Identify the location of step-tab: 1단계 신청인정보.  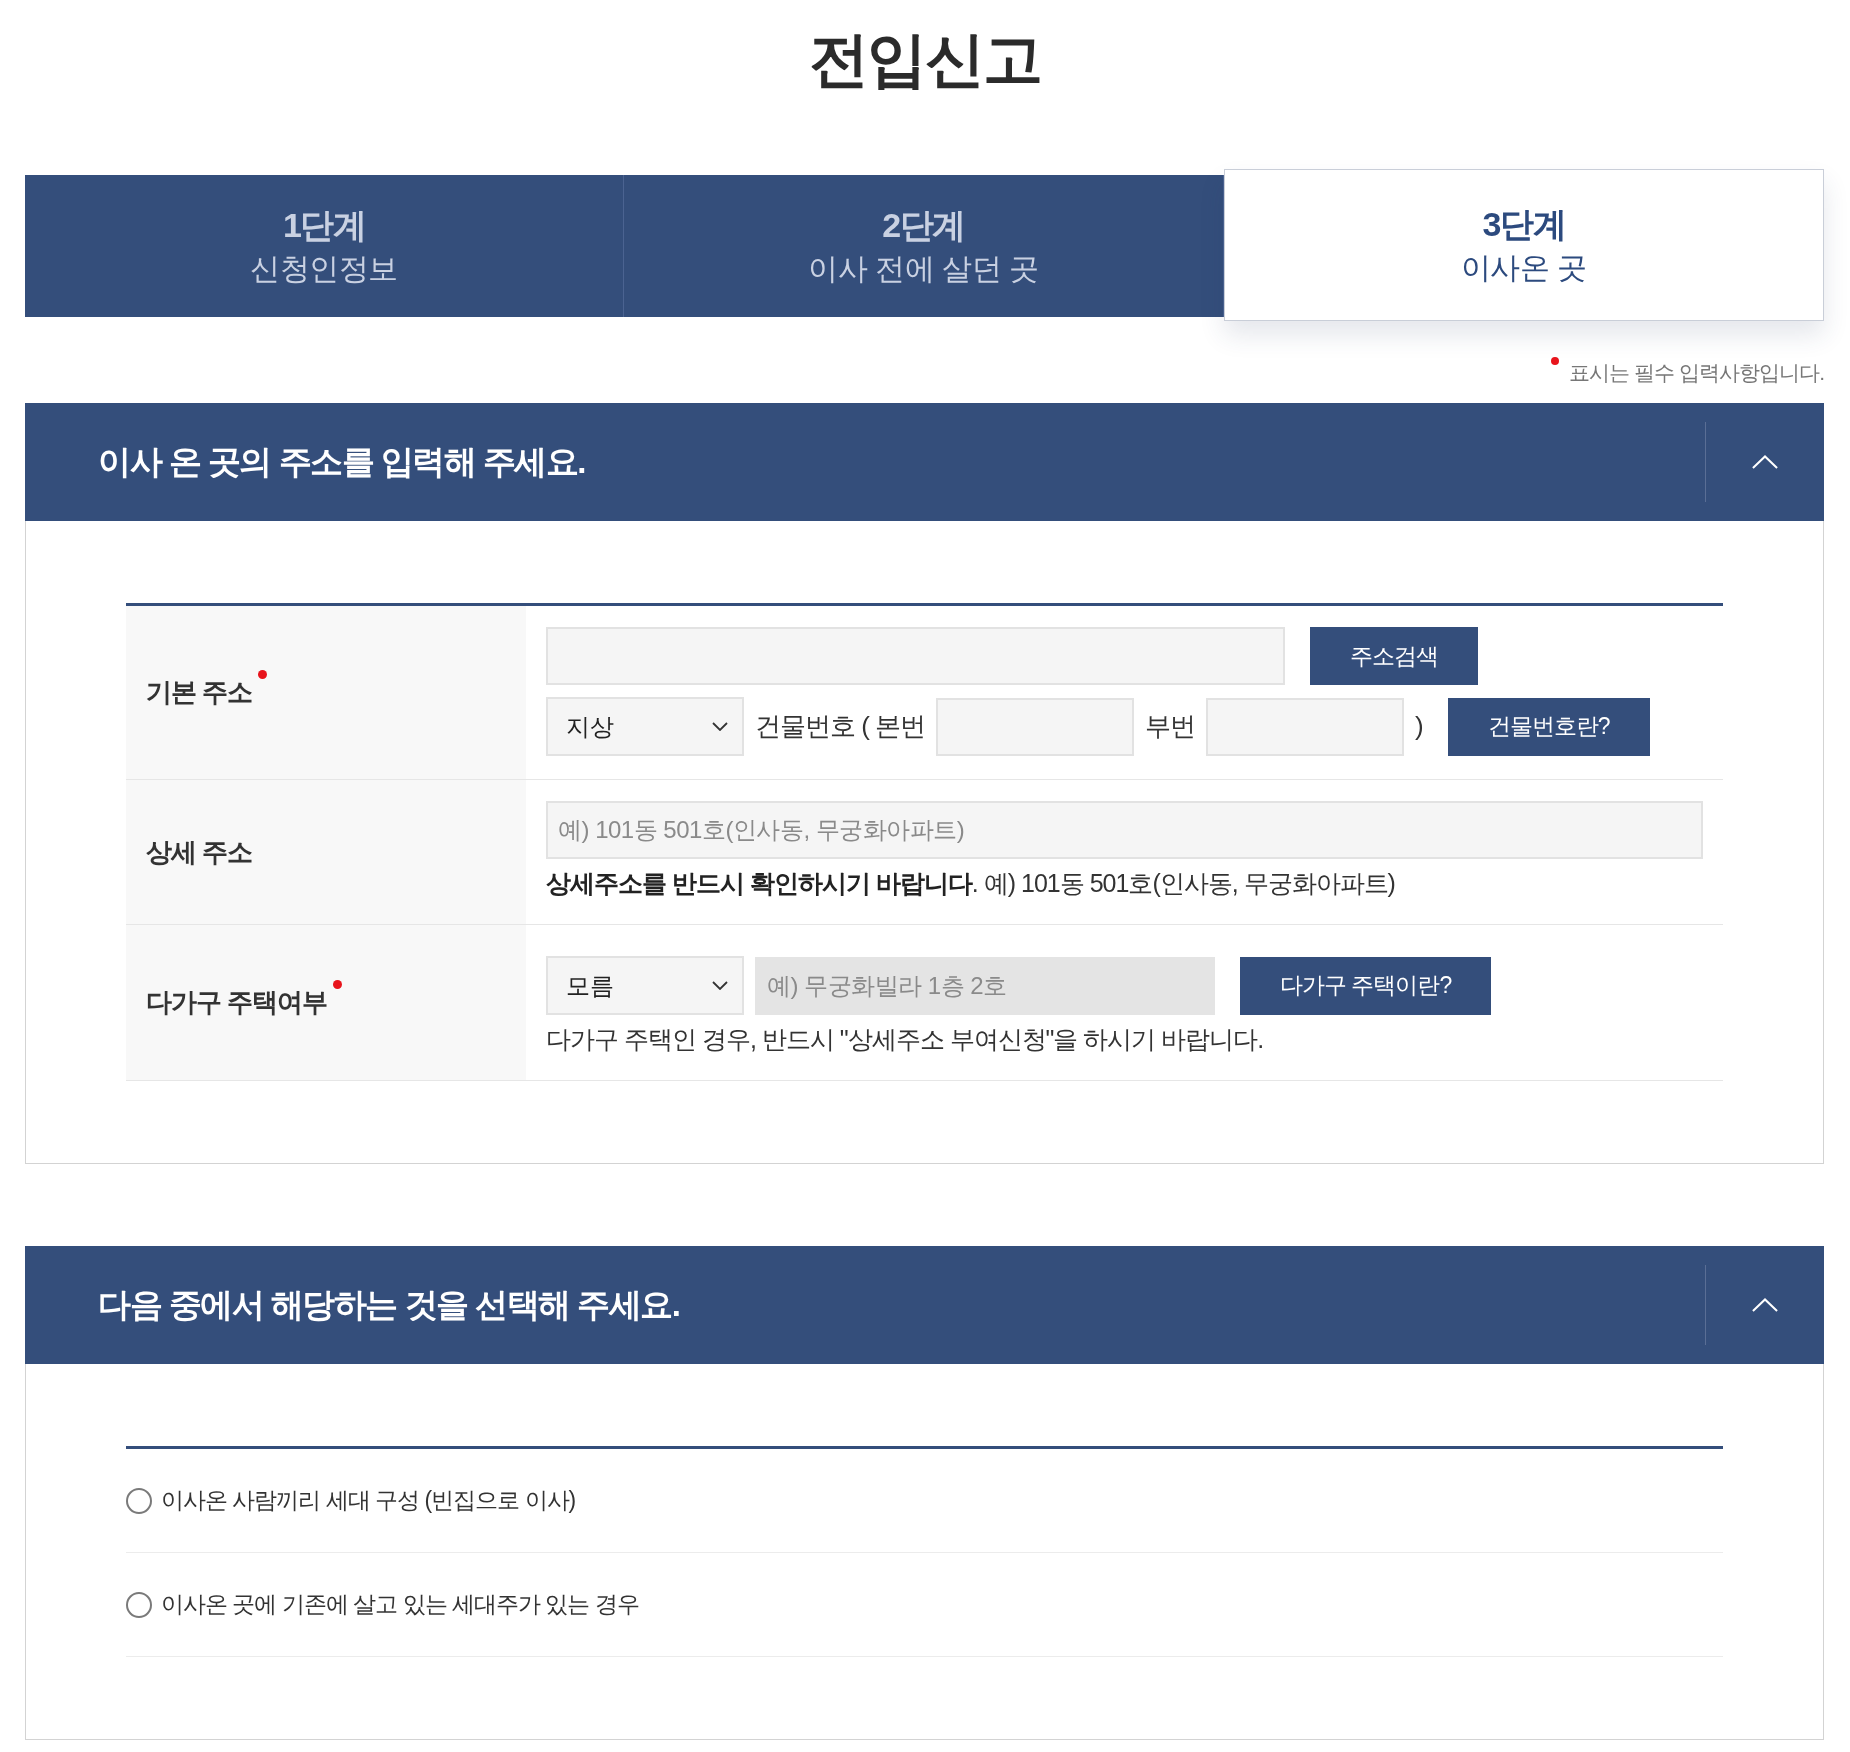
(325, 246).